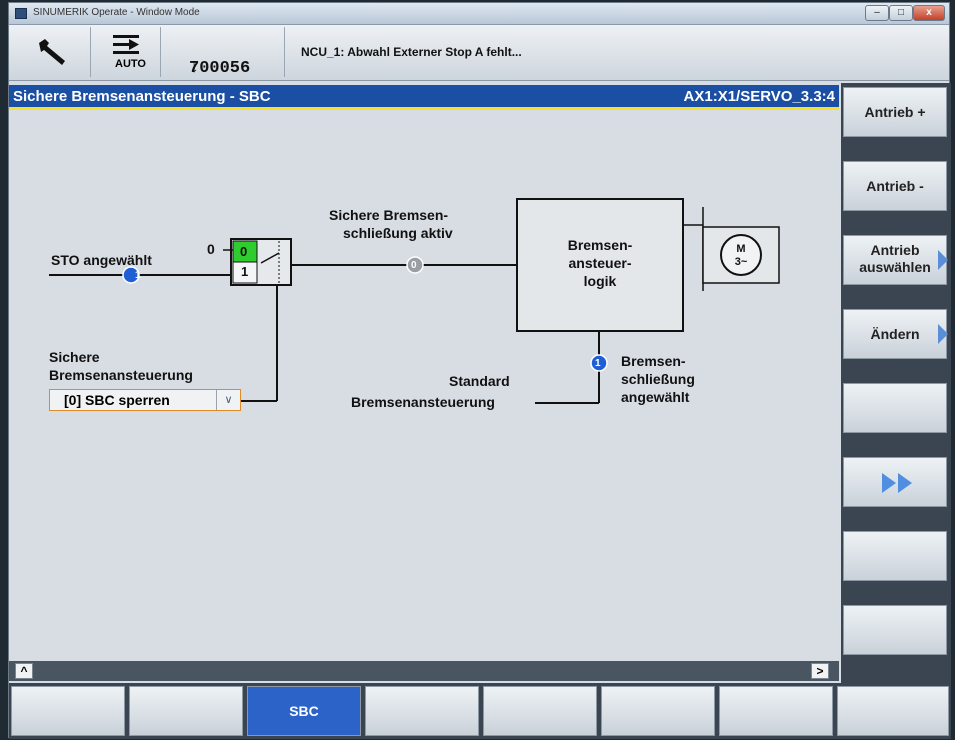 This screenshot has height=740, width=955. I want to click on page-title: Sichere Bremsenansteuerung - SBC, so click(142, 96).